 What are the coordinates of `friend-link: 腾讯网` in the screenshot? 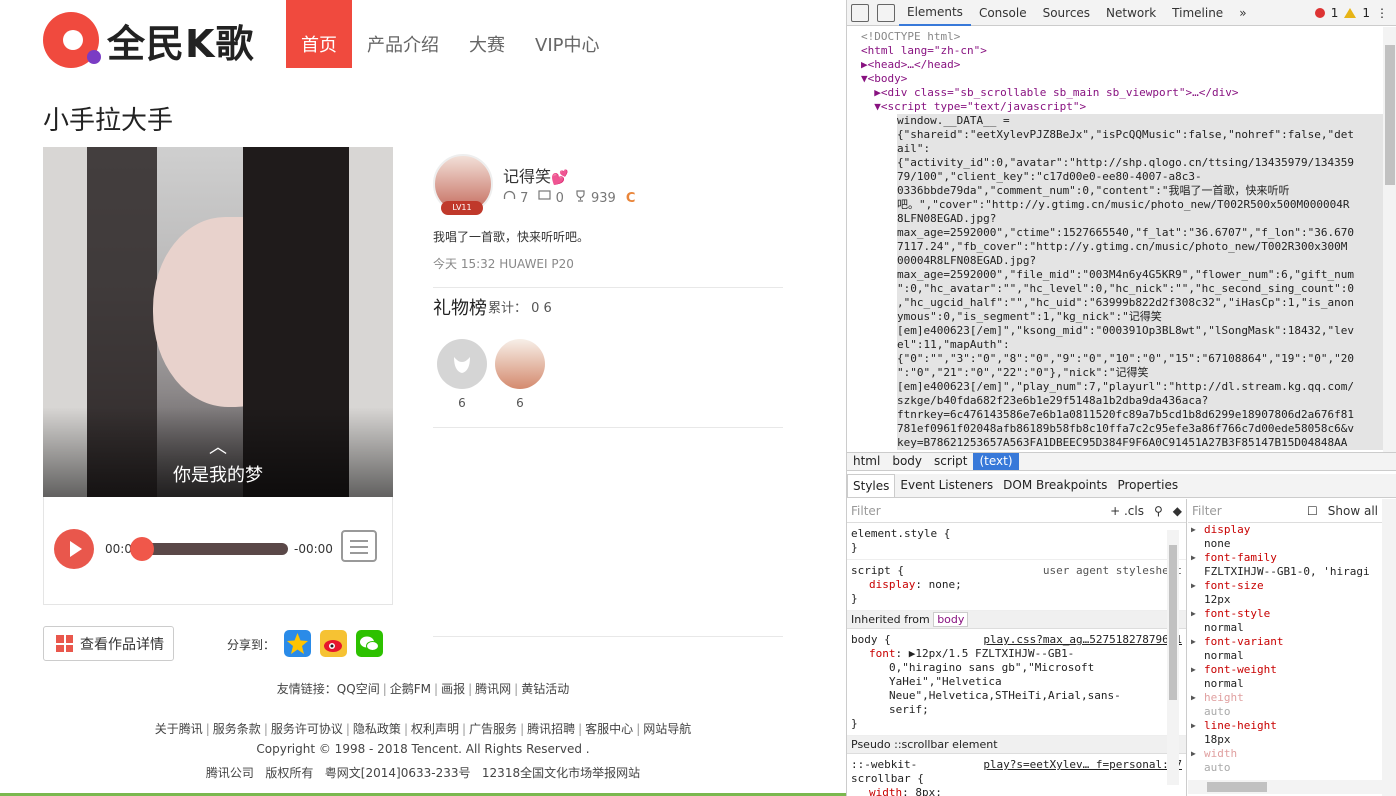 It's located at (493, 689).